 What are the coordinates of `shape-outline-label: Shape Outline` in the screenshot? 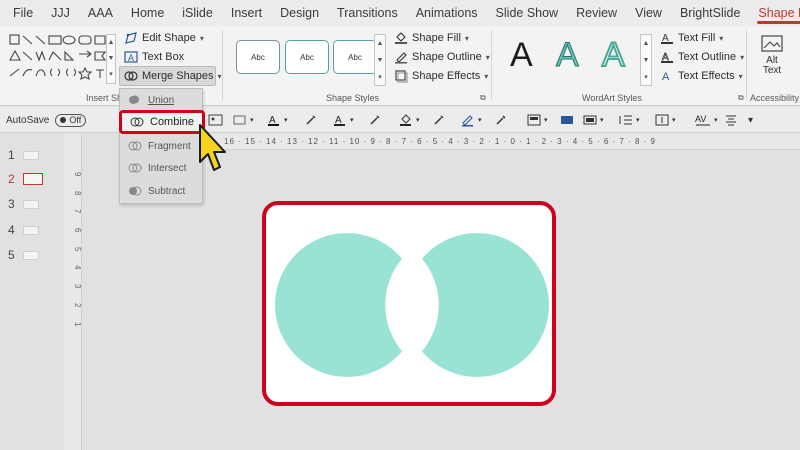 It's located at (447, 57).